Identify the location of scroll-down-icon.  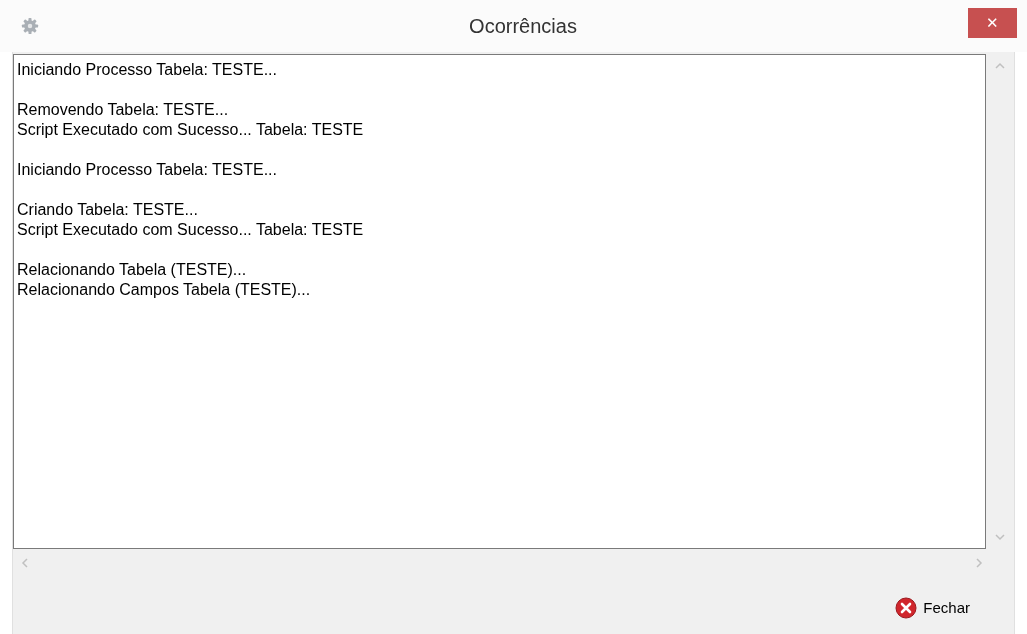
(1000, 537).